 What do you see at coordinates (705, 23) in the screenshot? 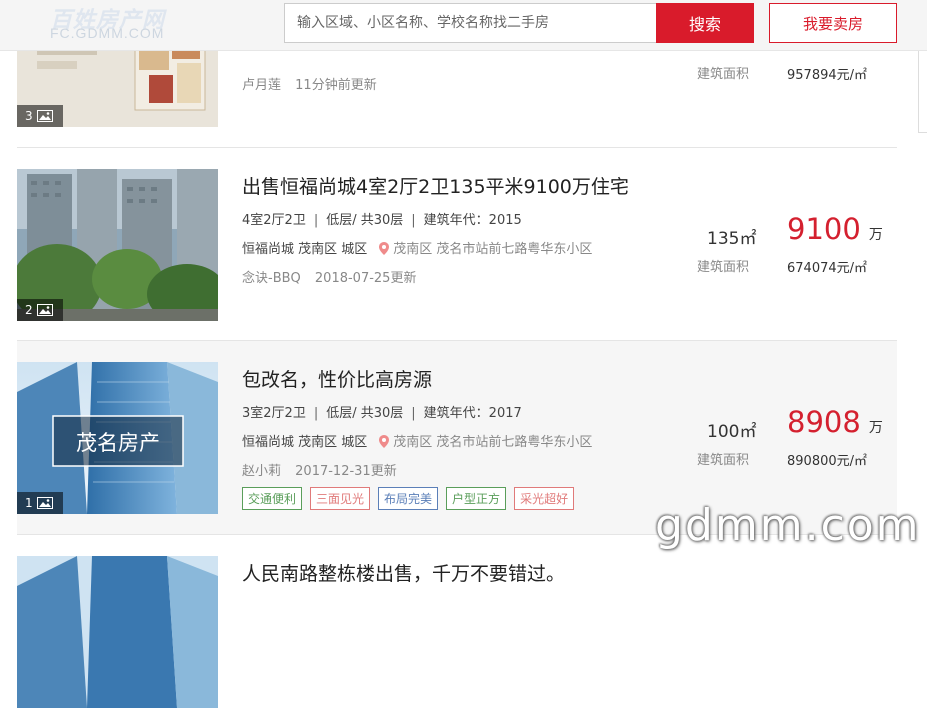
I see `search-button: 搜索` at bounding box center [705, 23].